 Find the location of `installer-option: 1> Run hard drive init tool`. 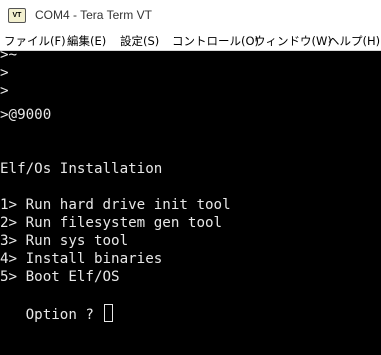

installer-option: 1> Run hard drive init tool is located at coordinates (115, 205).